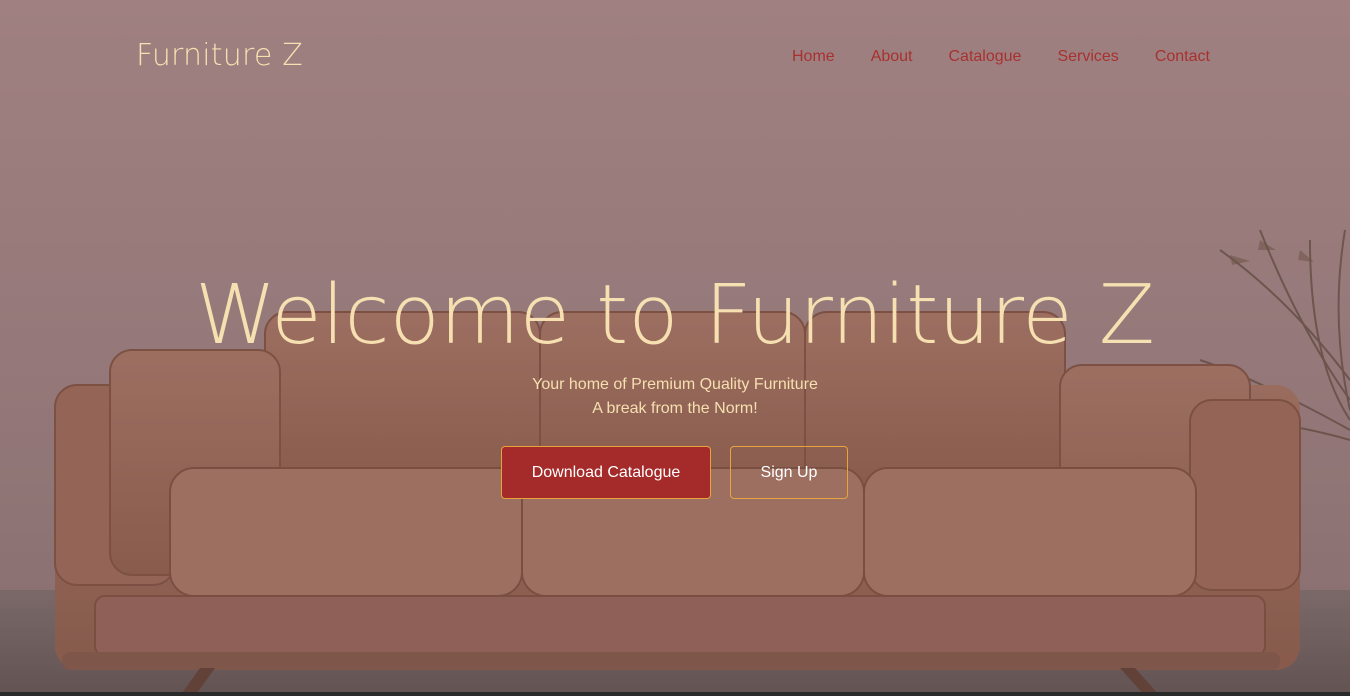  I want to click on download-catalogue-button: Download Catalogue, so click(606, 472).